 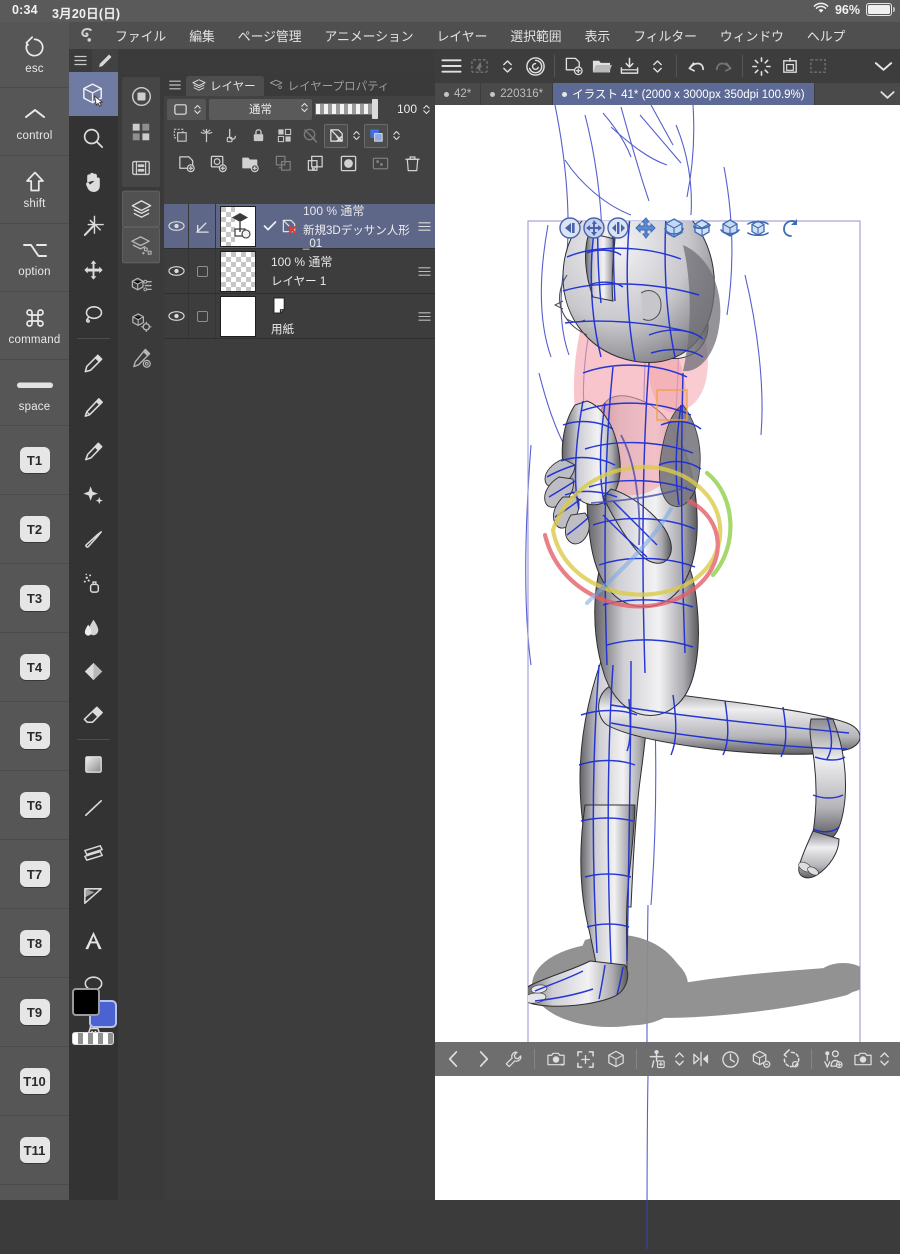 I want to click on layer-visibility-toggle, so click(x=176, y=271).